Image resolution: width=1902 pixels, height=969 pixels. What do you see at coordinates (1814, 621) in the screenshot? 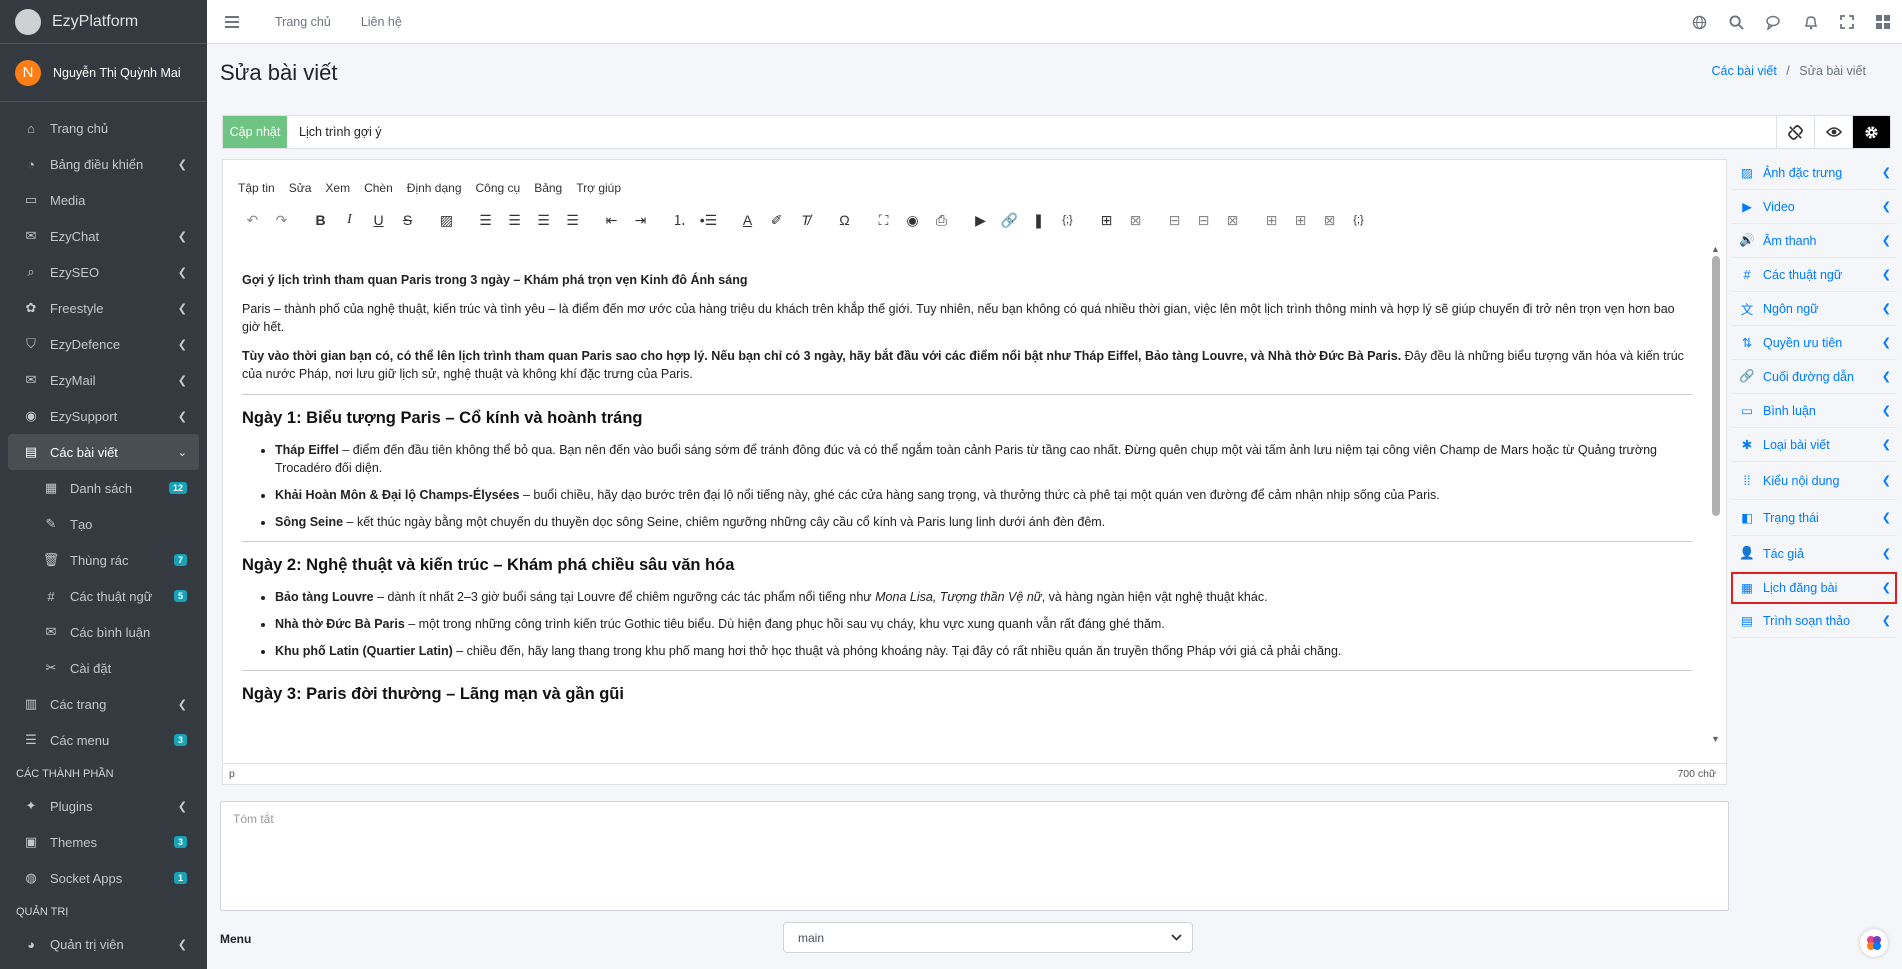
I see `panel-item-editor: ▤ Trình soạn thảo ❮` at bounding box center [1814, 621].